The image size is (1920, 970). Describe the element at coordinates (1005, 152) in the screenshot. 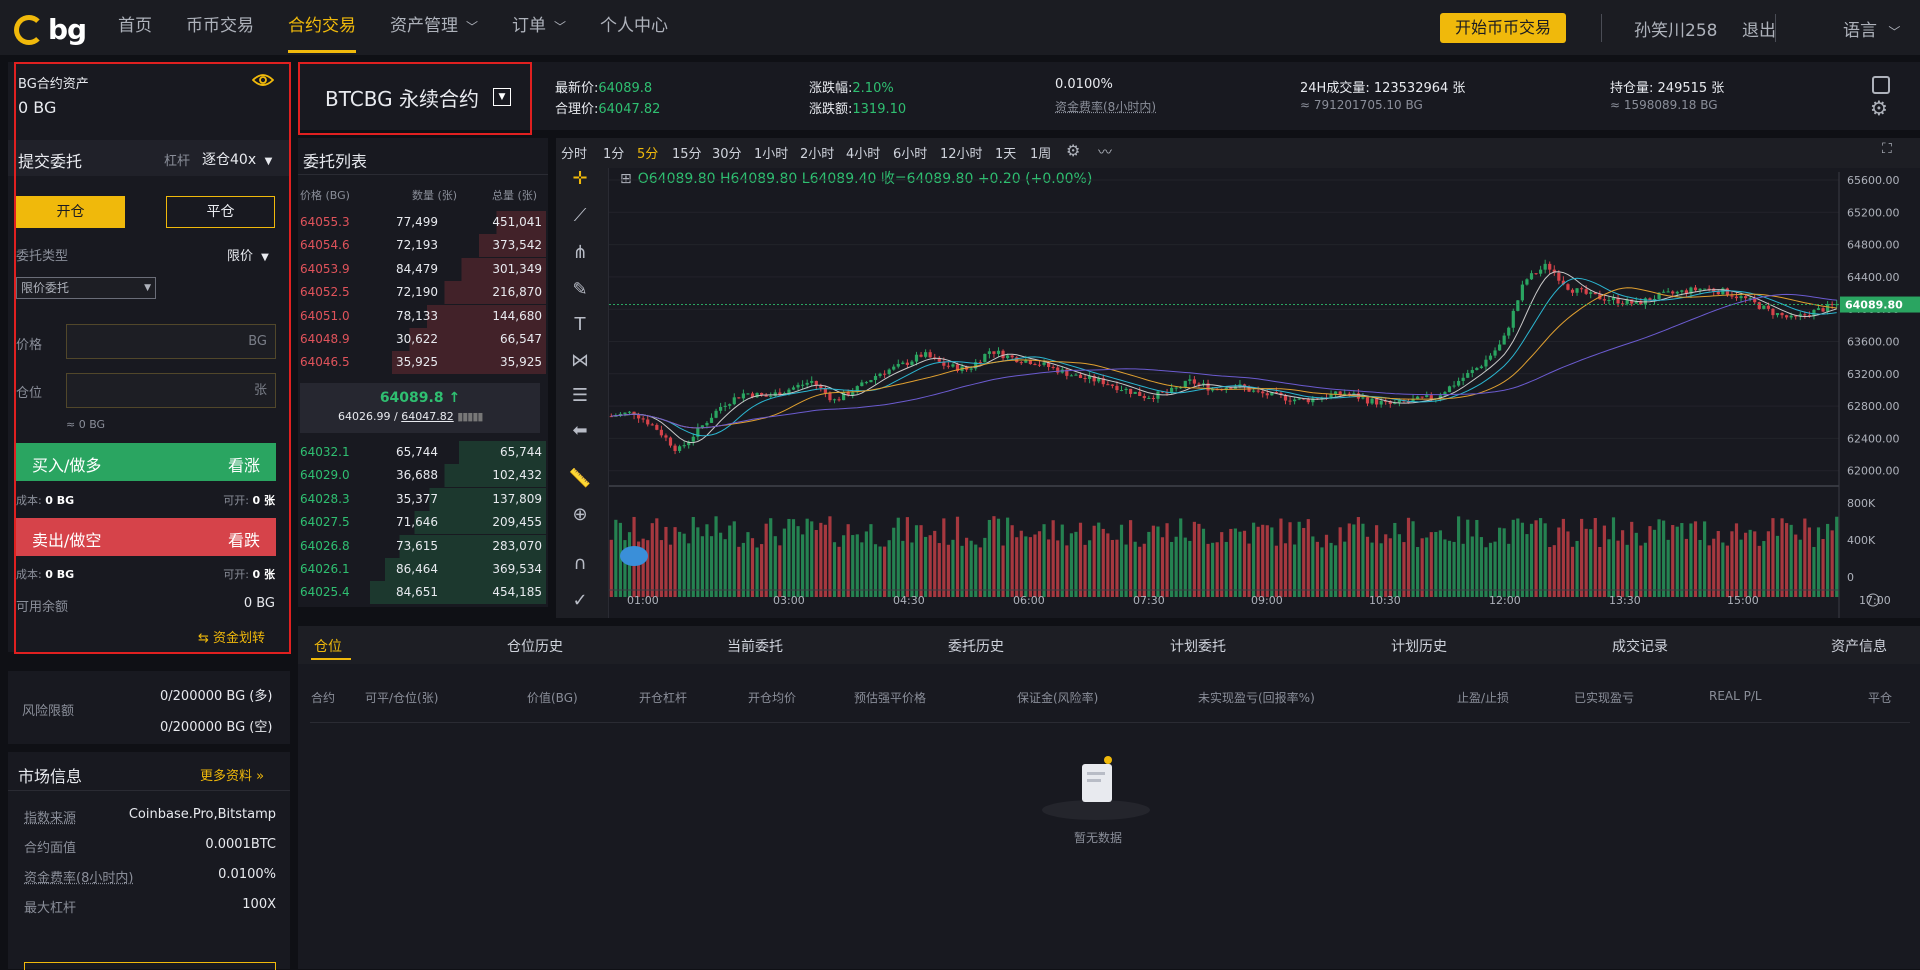

I see `timeframe-10: 1天` at that location.